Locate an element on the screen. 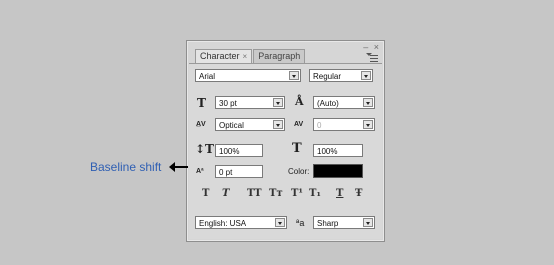 The width and height of the screenshot is (554, 265). underline-button: T is located at coordinates (339, 194).